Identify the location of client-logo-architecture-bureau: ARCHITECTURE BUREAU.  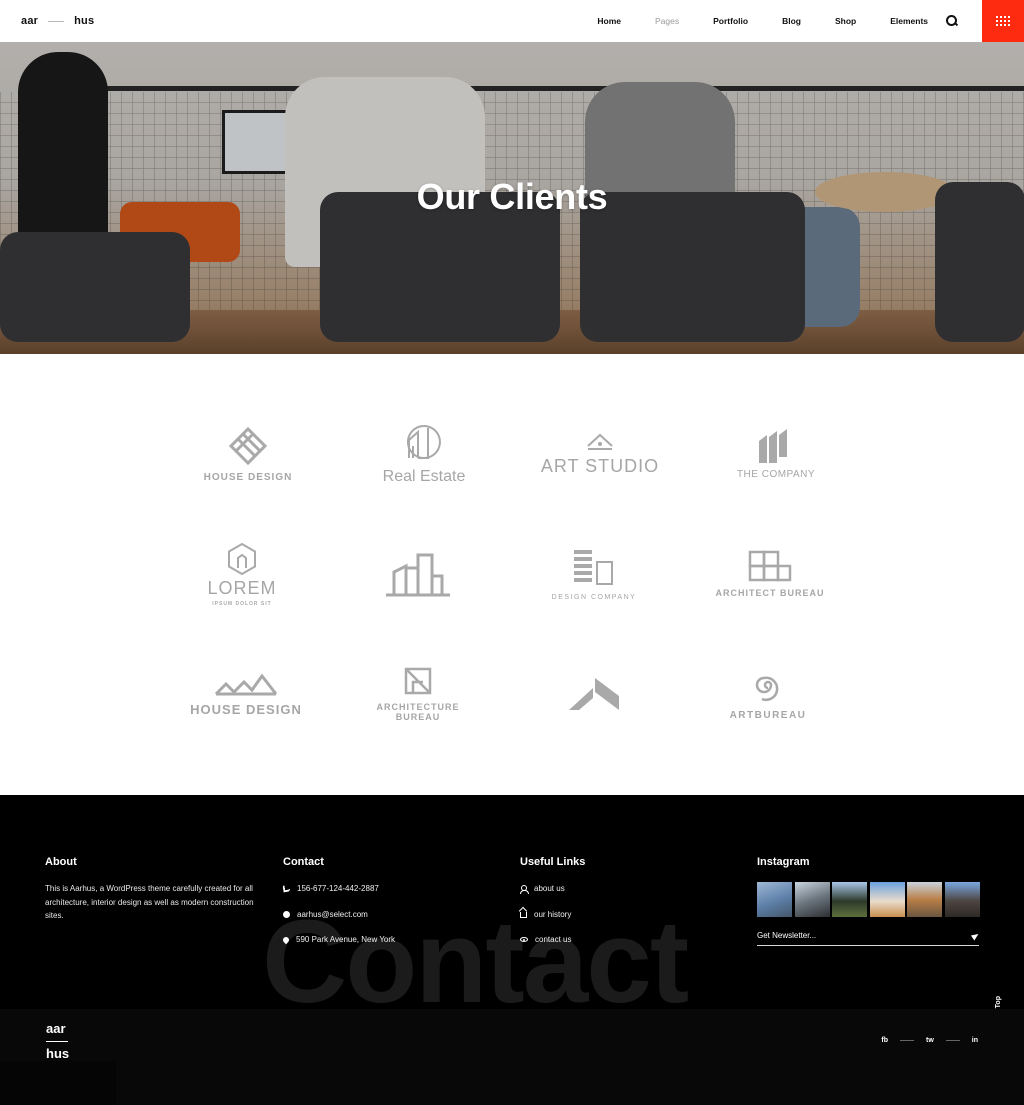
(418, 694).